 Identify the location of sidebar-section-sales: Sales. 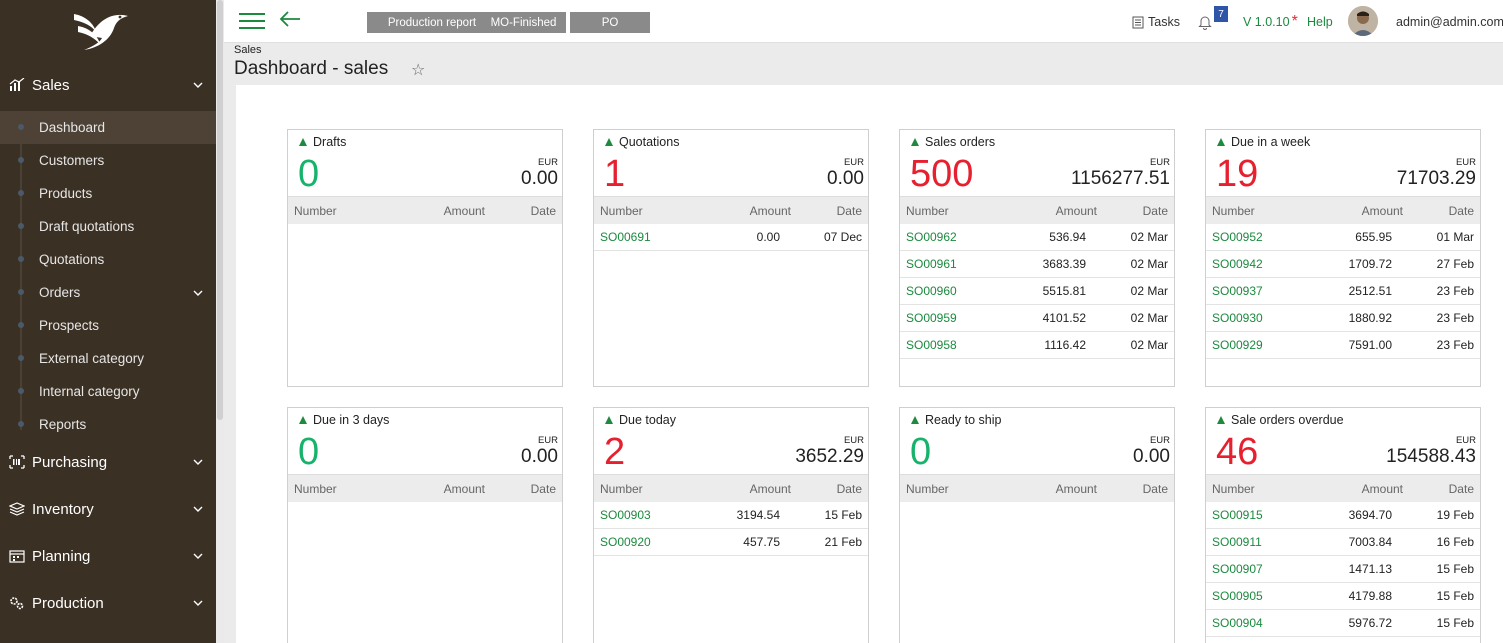
(108, 85).